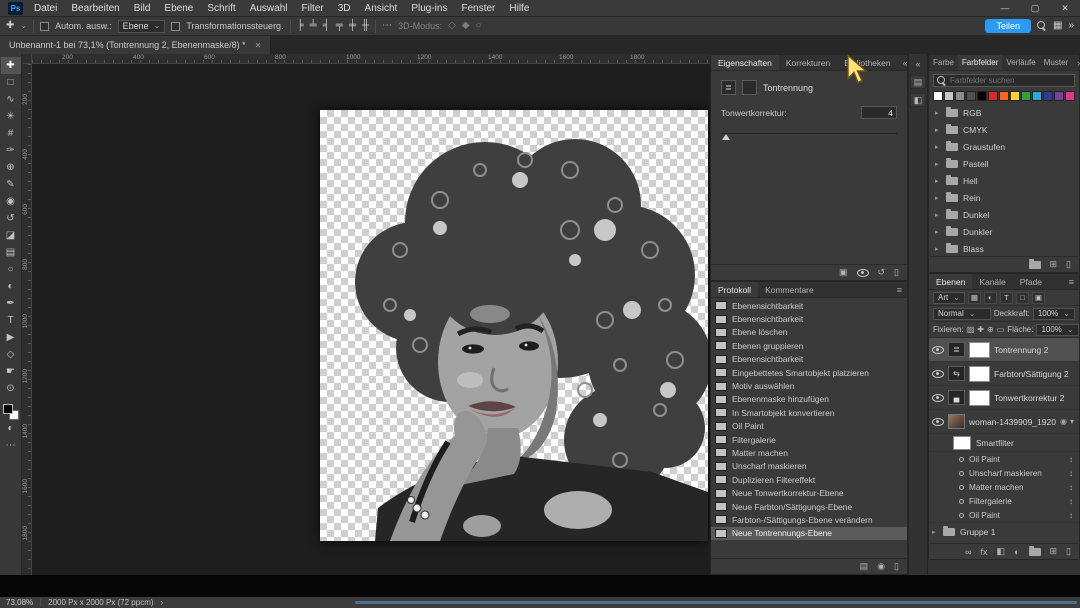 The width and height of the screenshot is (1080, 608). I want to click on align-top-icon: ╤, so click(339, 26).